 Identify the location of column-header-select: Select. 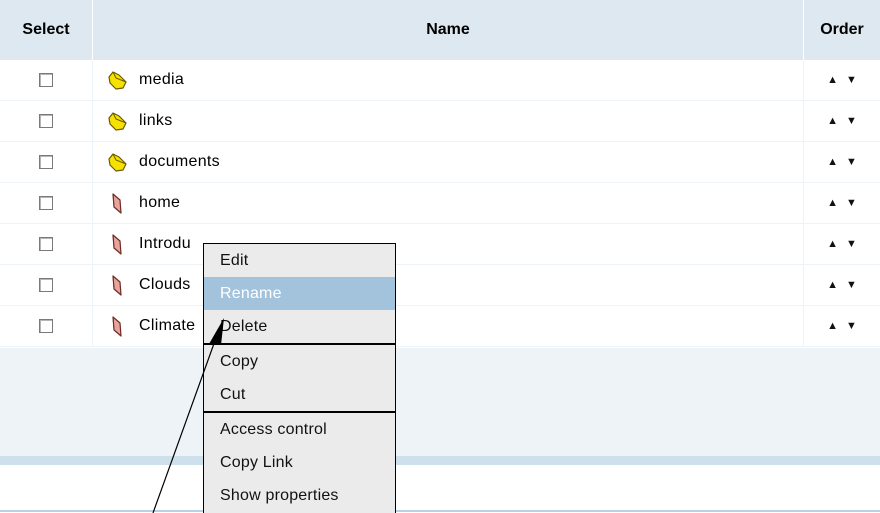
(46, 30).